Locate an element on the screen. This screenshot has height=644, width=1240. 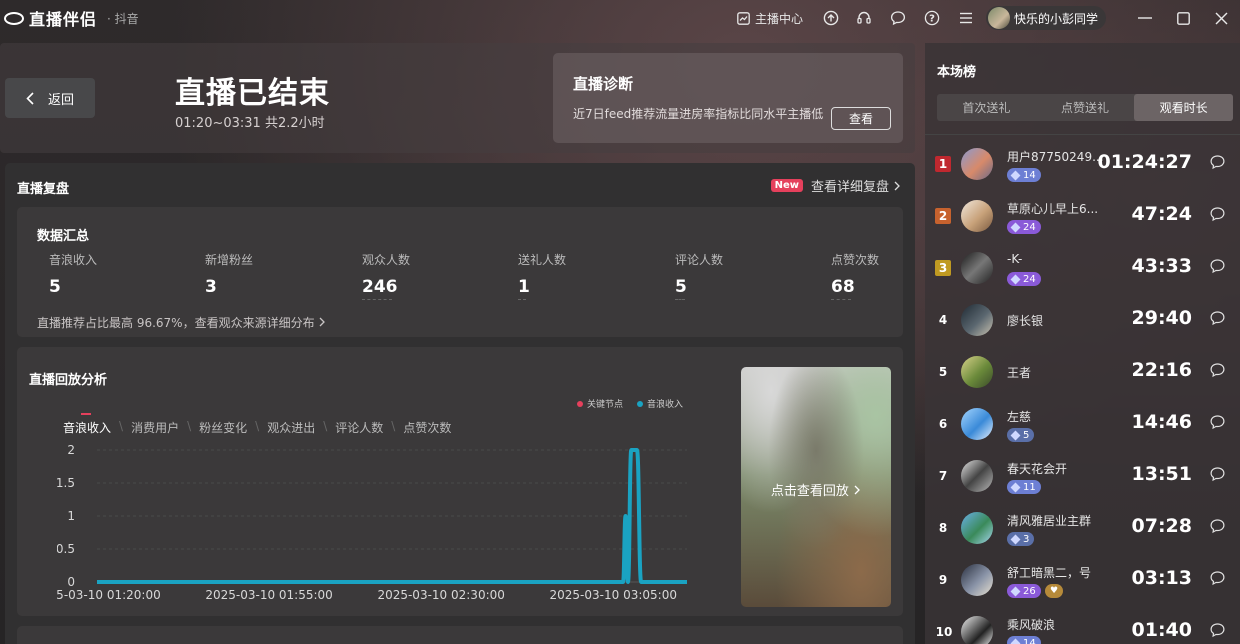
tab-likes: 点赞次数 is located at coordinates (427, 427).